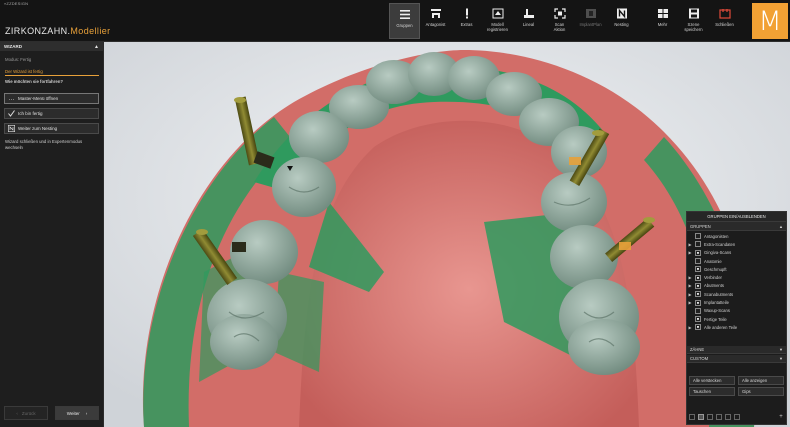  What do you see at coordinates (736, 302) in the screenshot?
I see `group-row: ▶ ■ Implantatteile` at bounding box center [736, 302].